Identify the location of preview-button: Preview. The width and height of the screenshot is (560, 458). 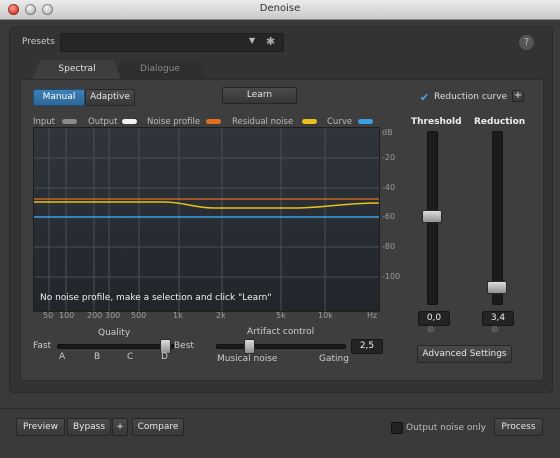
(40, 427).